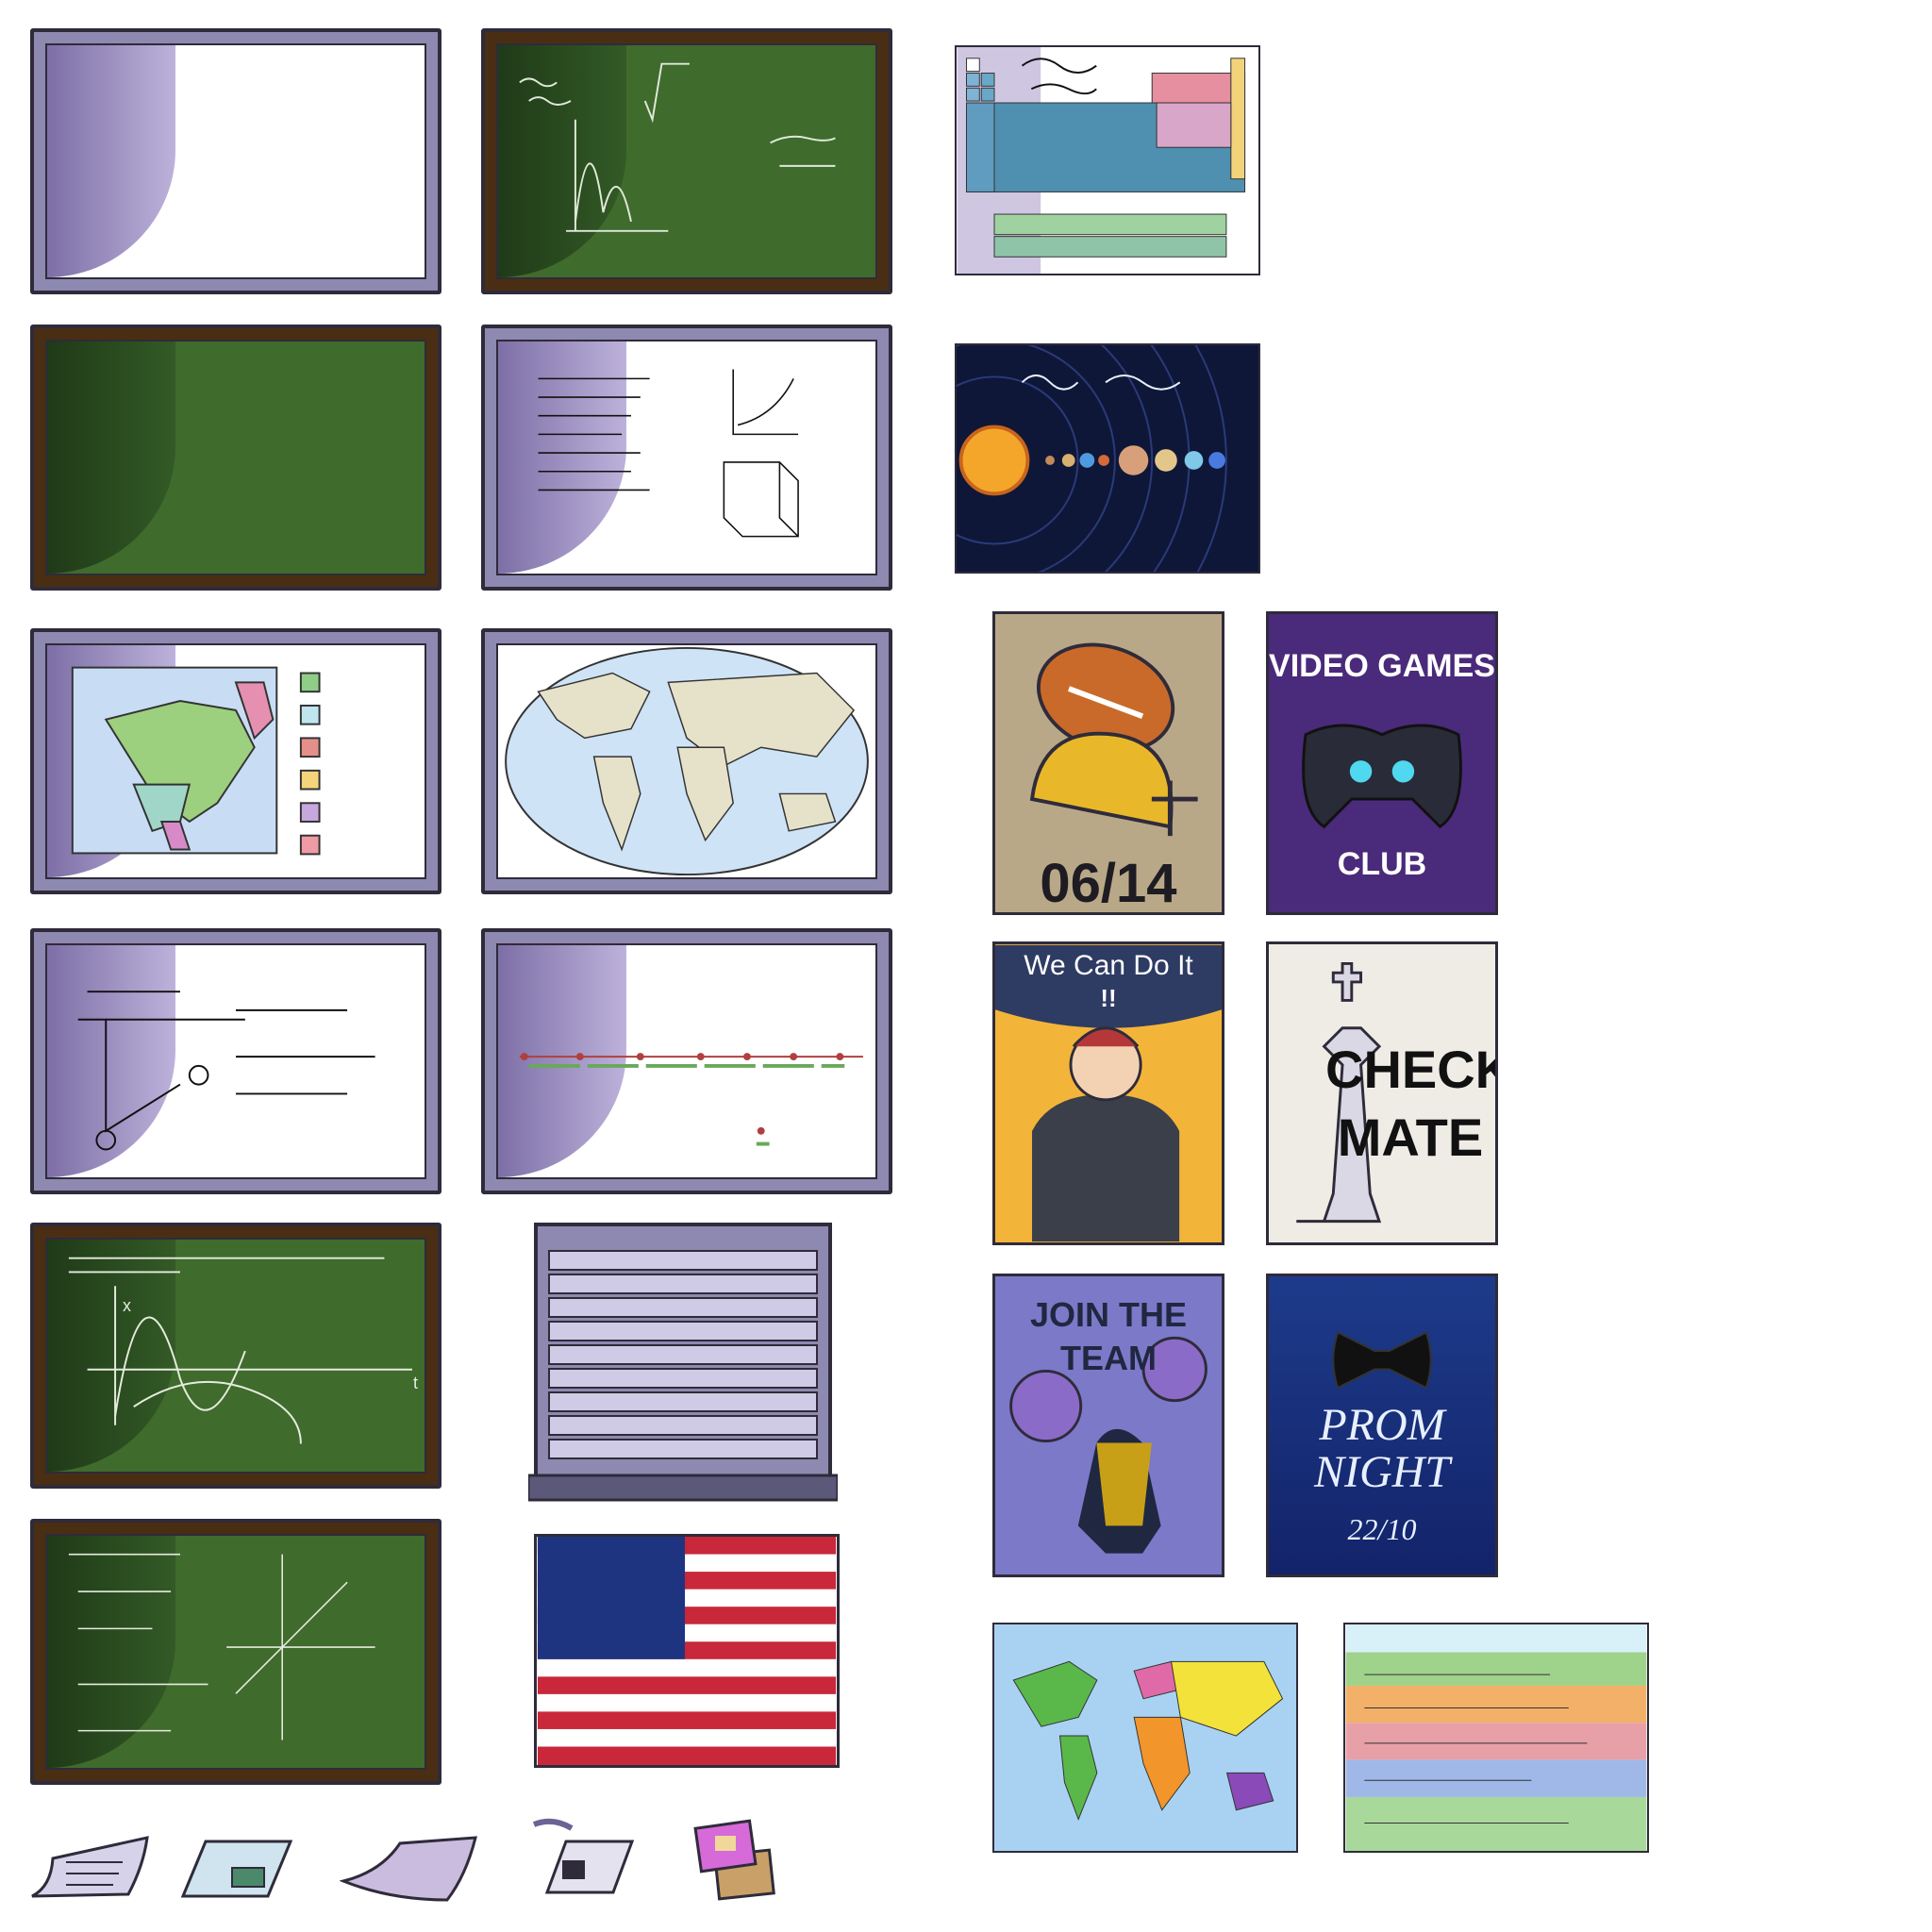 The image size is (1932, 1932). Describe the element at coordinates (1382, 763) in the screenshot. I see `video-games-club-poster: VIDEO GAMES CLUB` at that location.